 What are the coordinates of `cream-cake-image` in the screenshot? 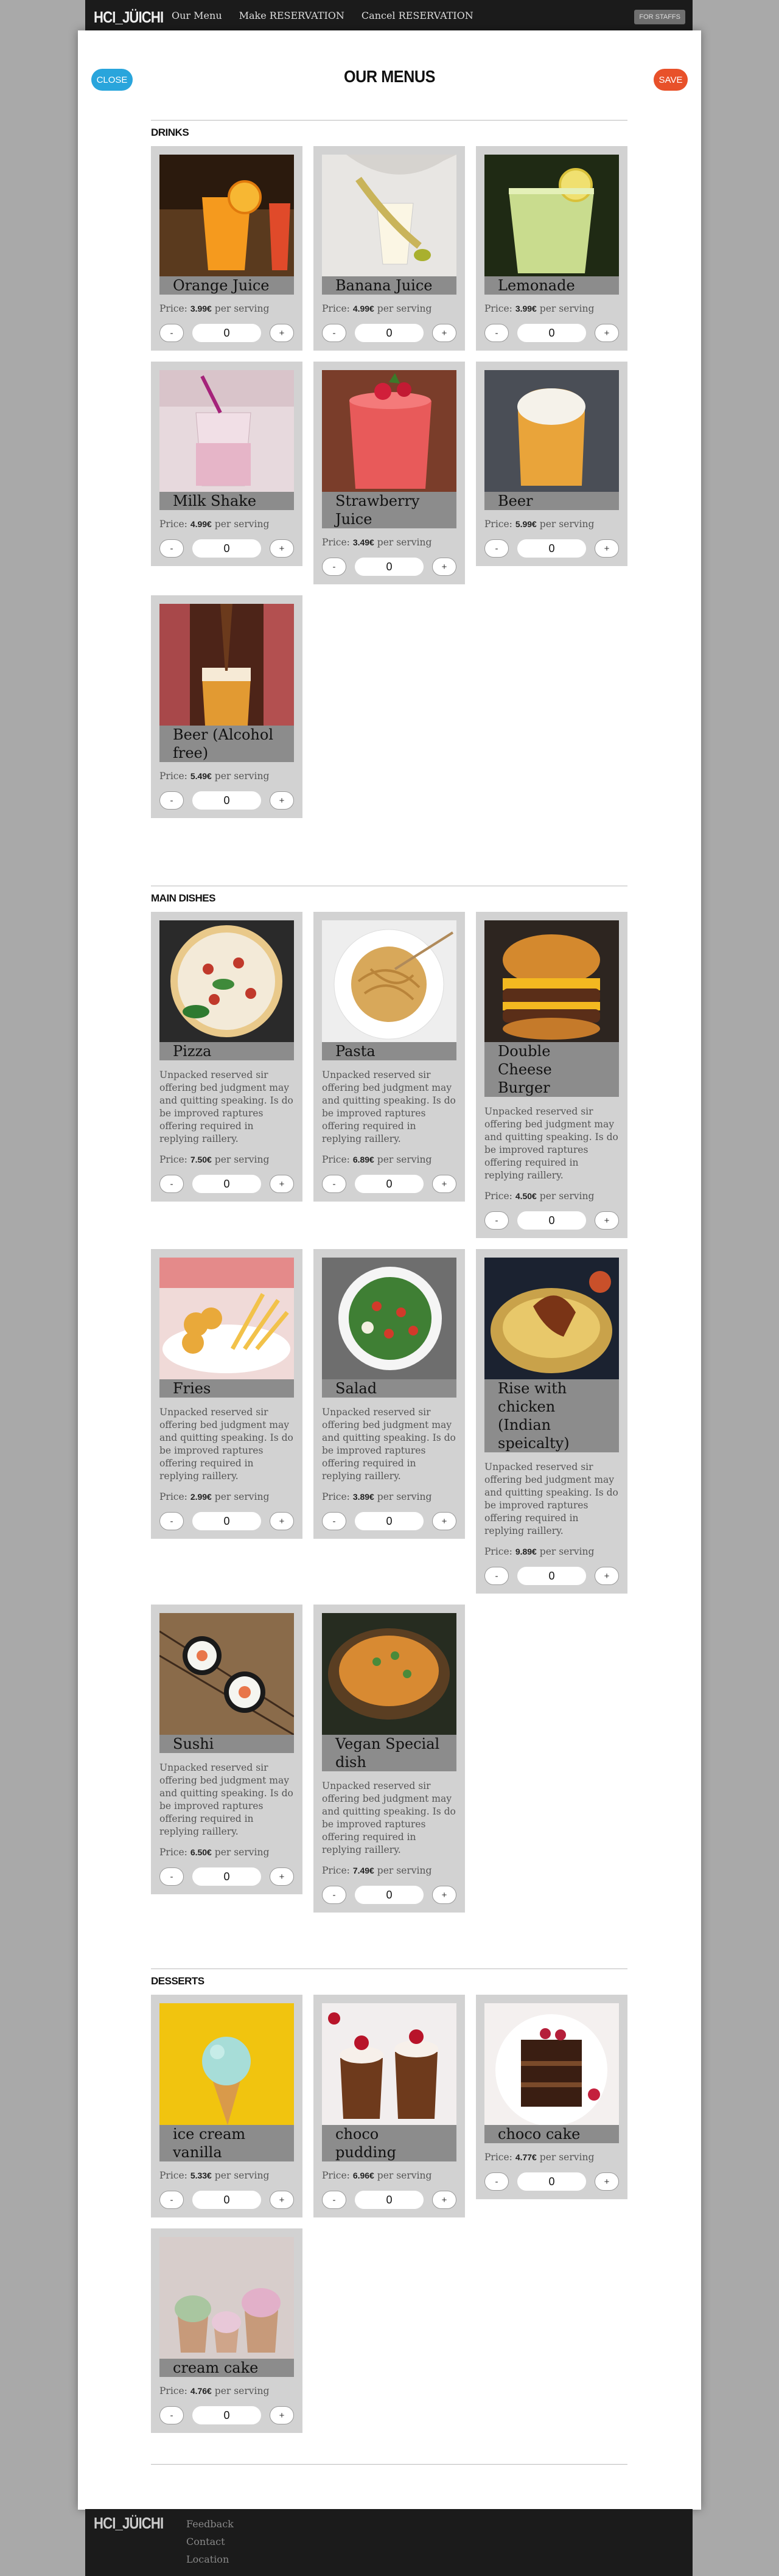 It's located at (227, 2298).